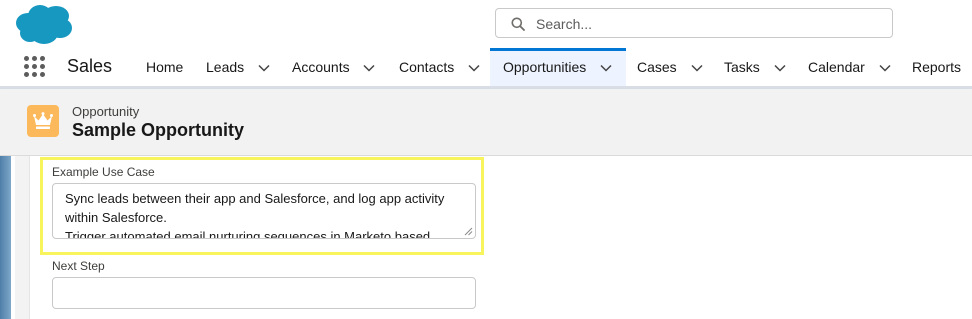 This screenshot has width=972, height=319. I want to click on search-input, so click(706, 24).